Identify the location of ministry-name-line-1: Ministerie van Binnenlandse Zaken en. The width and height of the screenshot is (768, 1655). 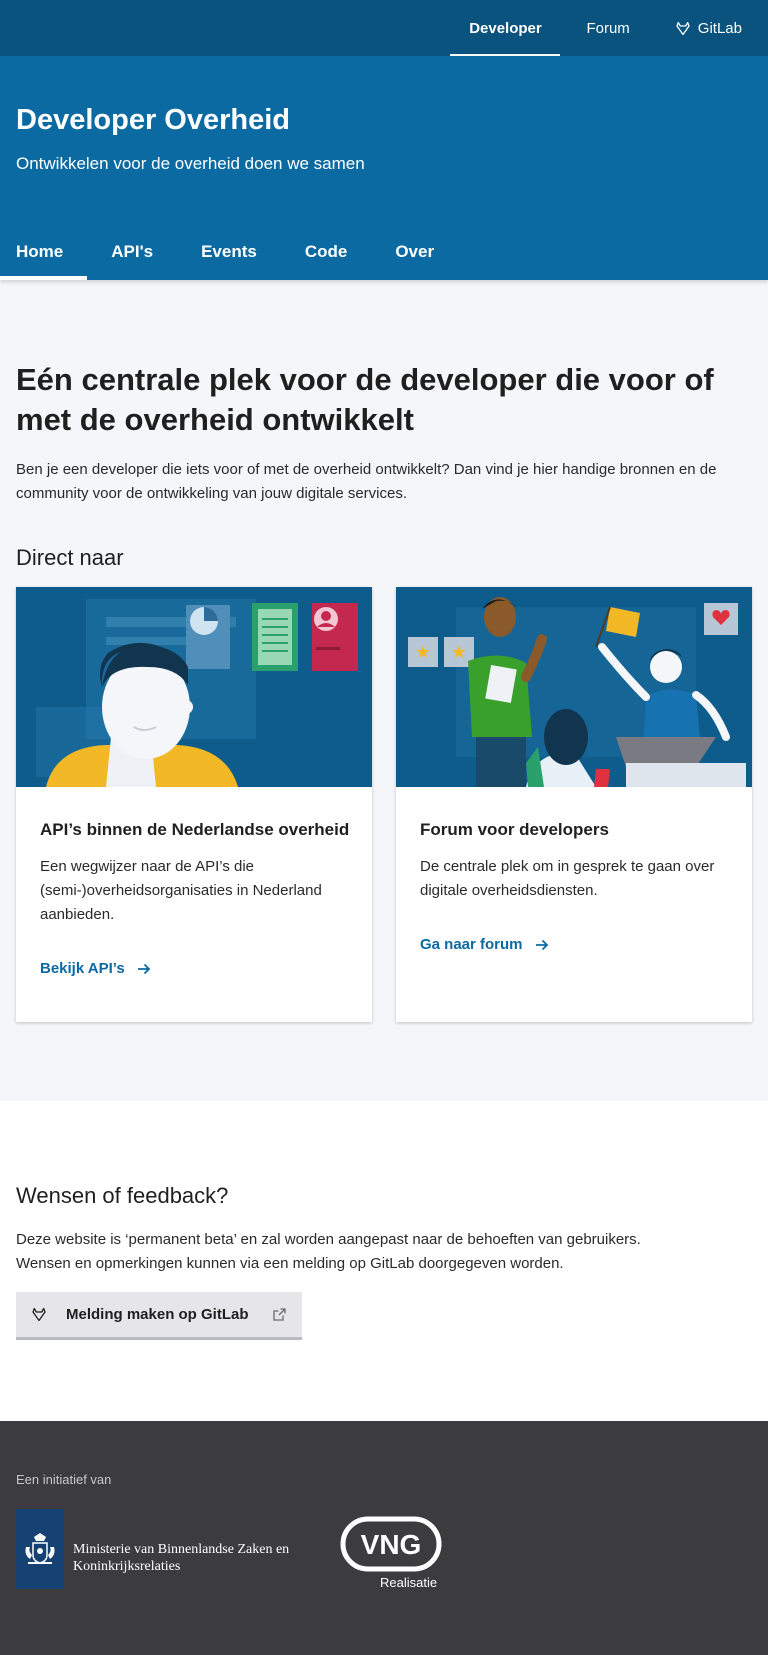
(181, 1549).